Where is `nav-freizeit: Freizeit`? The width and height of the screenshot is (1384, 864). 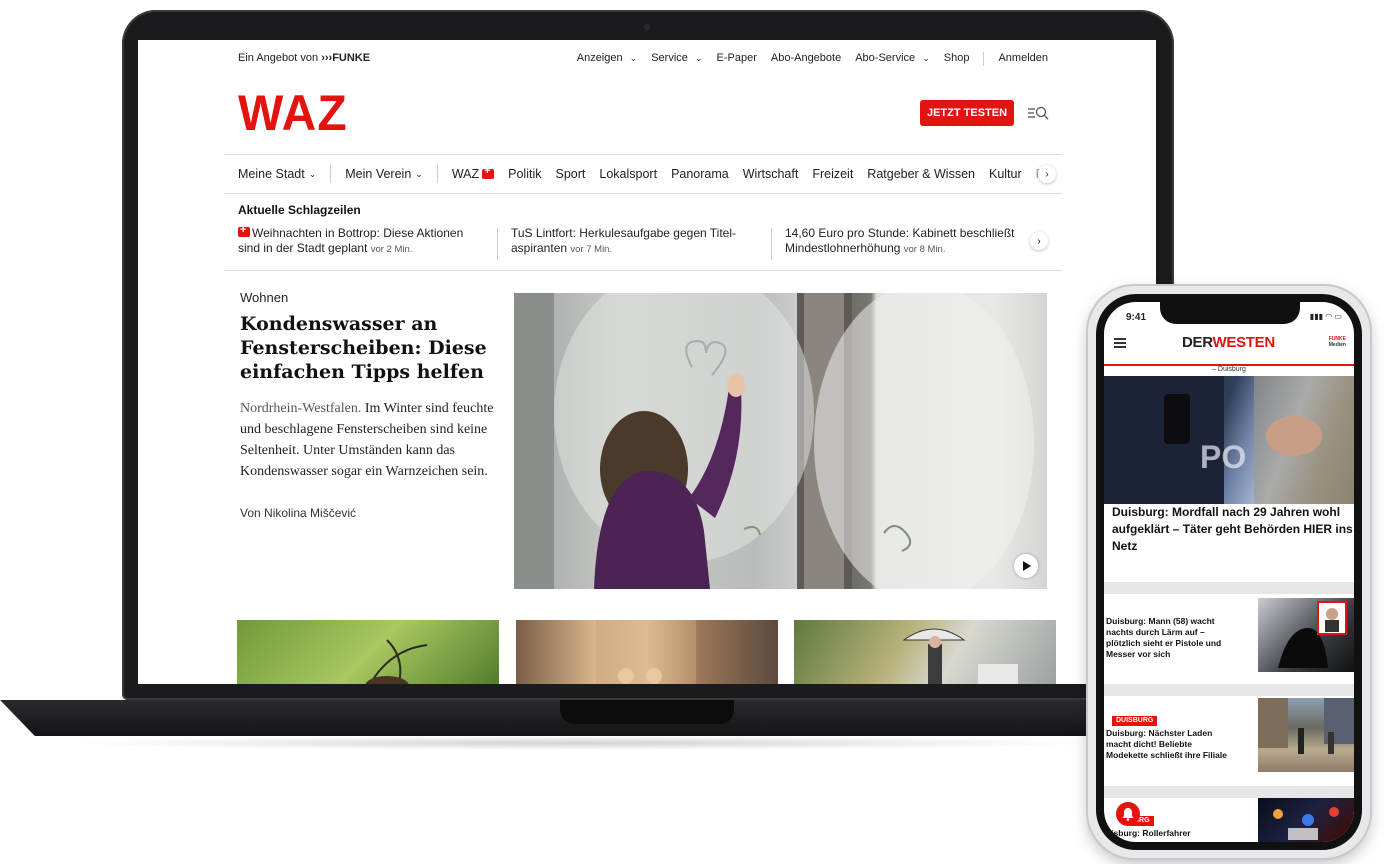 nav-freizeit: Freizeit is located at coordinates (832, 174).